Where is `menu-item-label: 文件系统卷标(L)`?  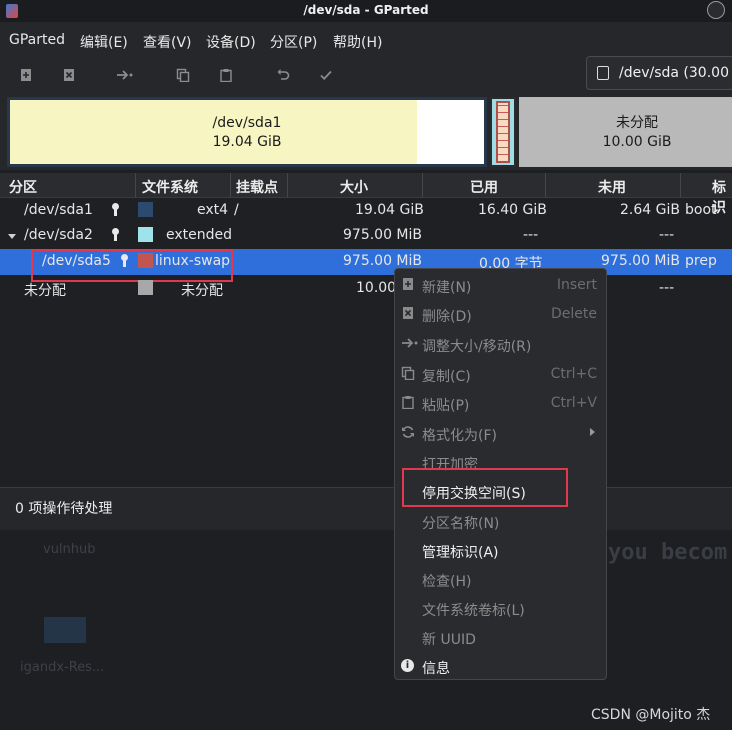
menu-item-label: 文件系统卷标(L) is located at coordinates (473, 611).